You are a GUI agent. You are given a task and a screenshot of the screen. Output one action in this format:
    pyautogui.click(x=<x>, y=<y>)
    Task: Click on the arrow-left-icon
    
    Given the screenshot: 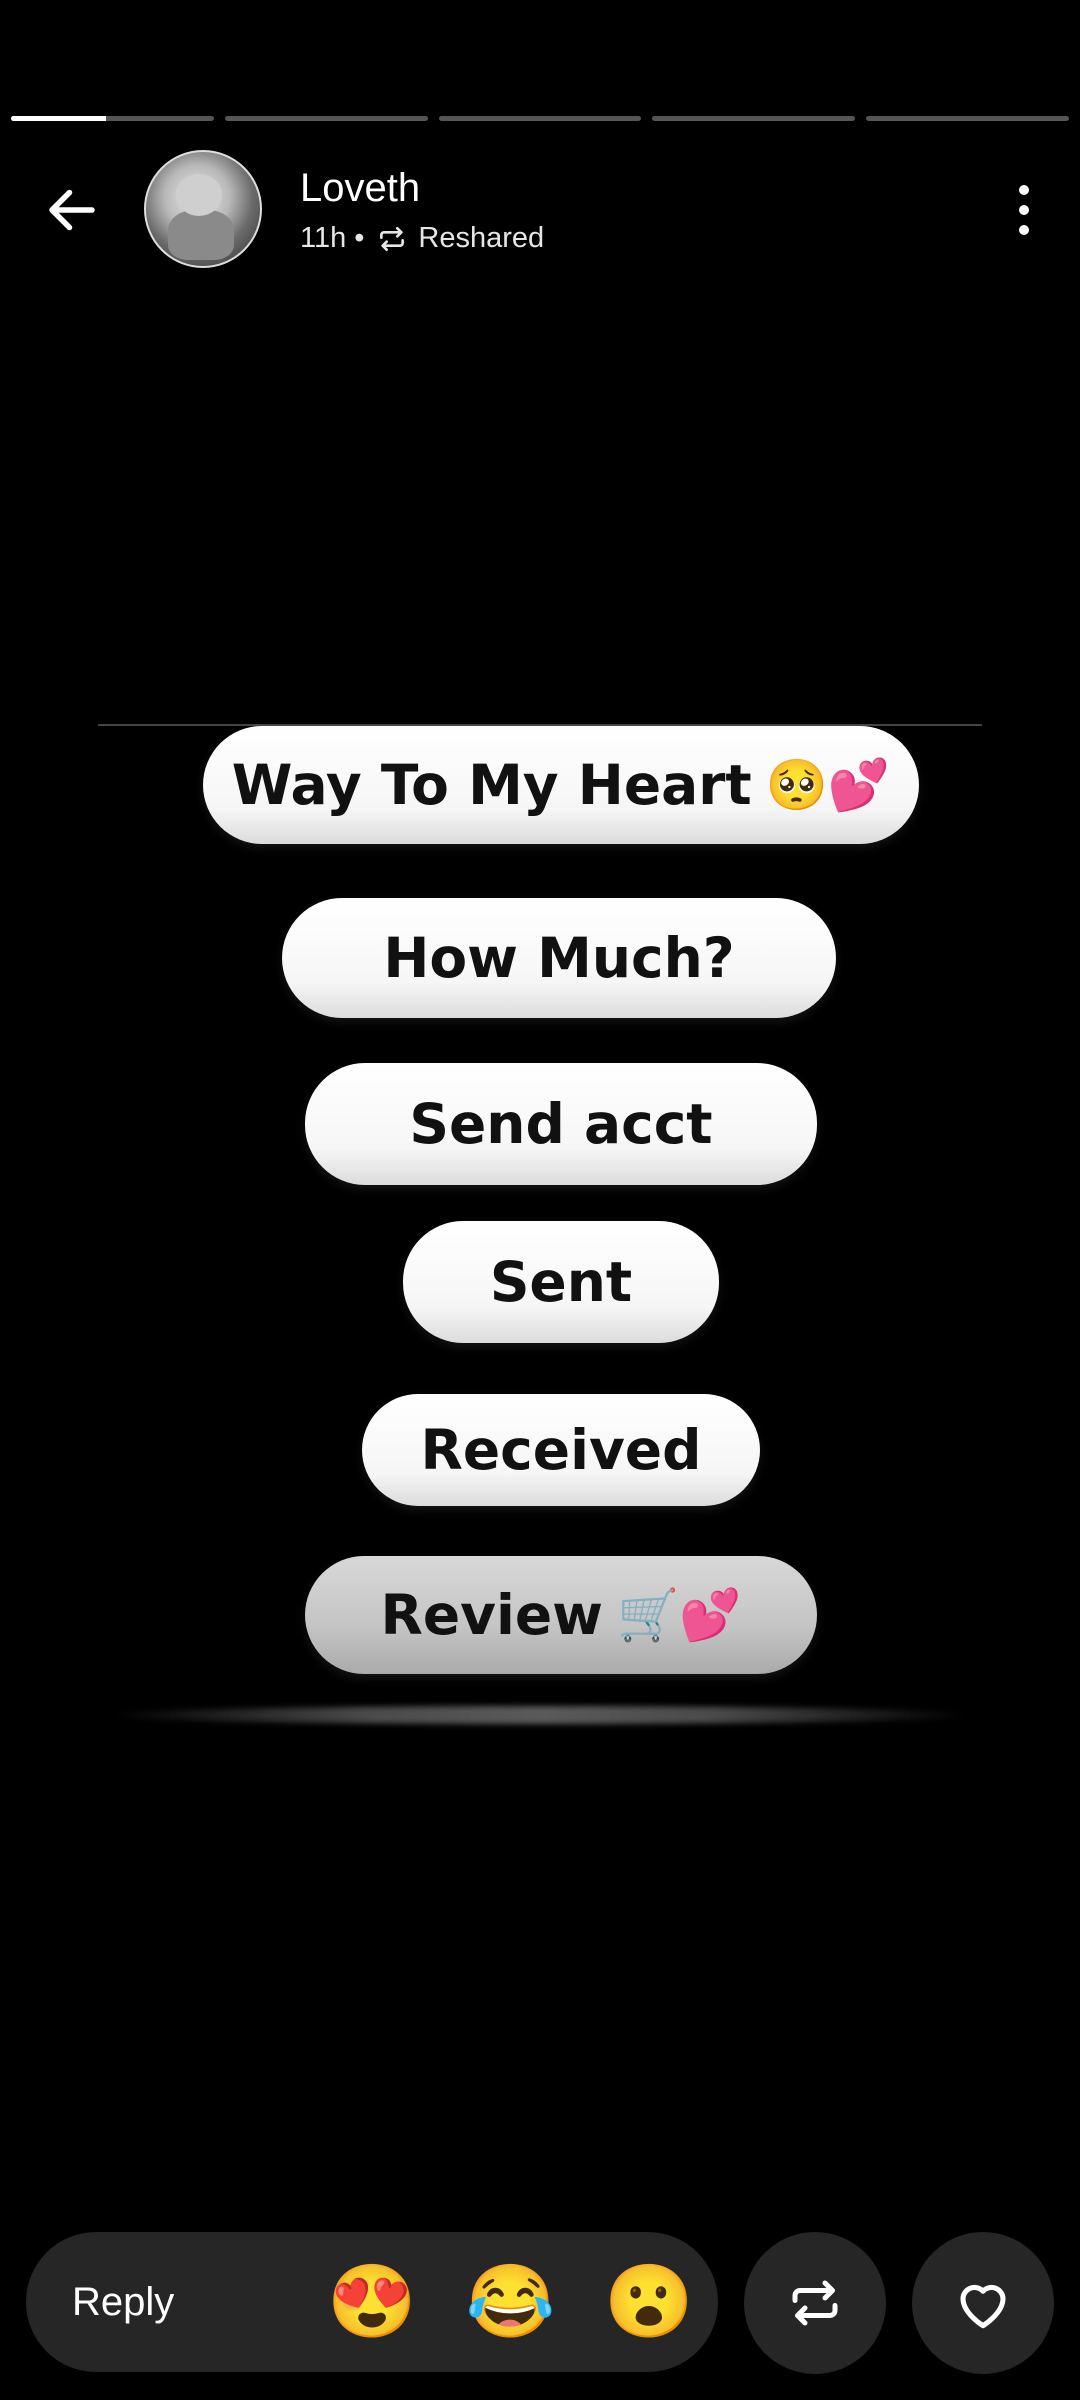 What is the action you would take?
    pyautogui.click(x=72, y=210)
    